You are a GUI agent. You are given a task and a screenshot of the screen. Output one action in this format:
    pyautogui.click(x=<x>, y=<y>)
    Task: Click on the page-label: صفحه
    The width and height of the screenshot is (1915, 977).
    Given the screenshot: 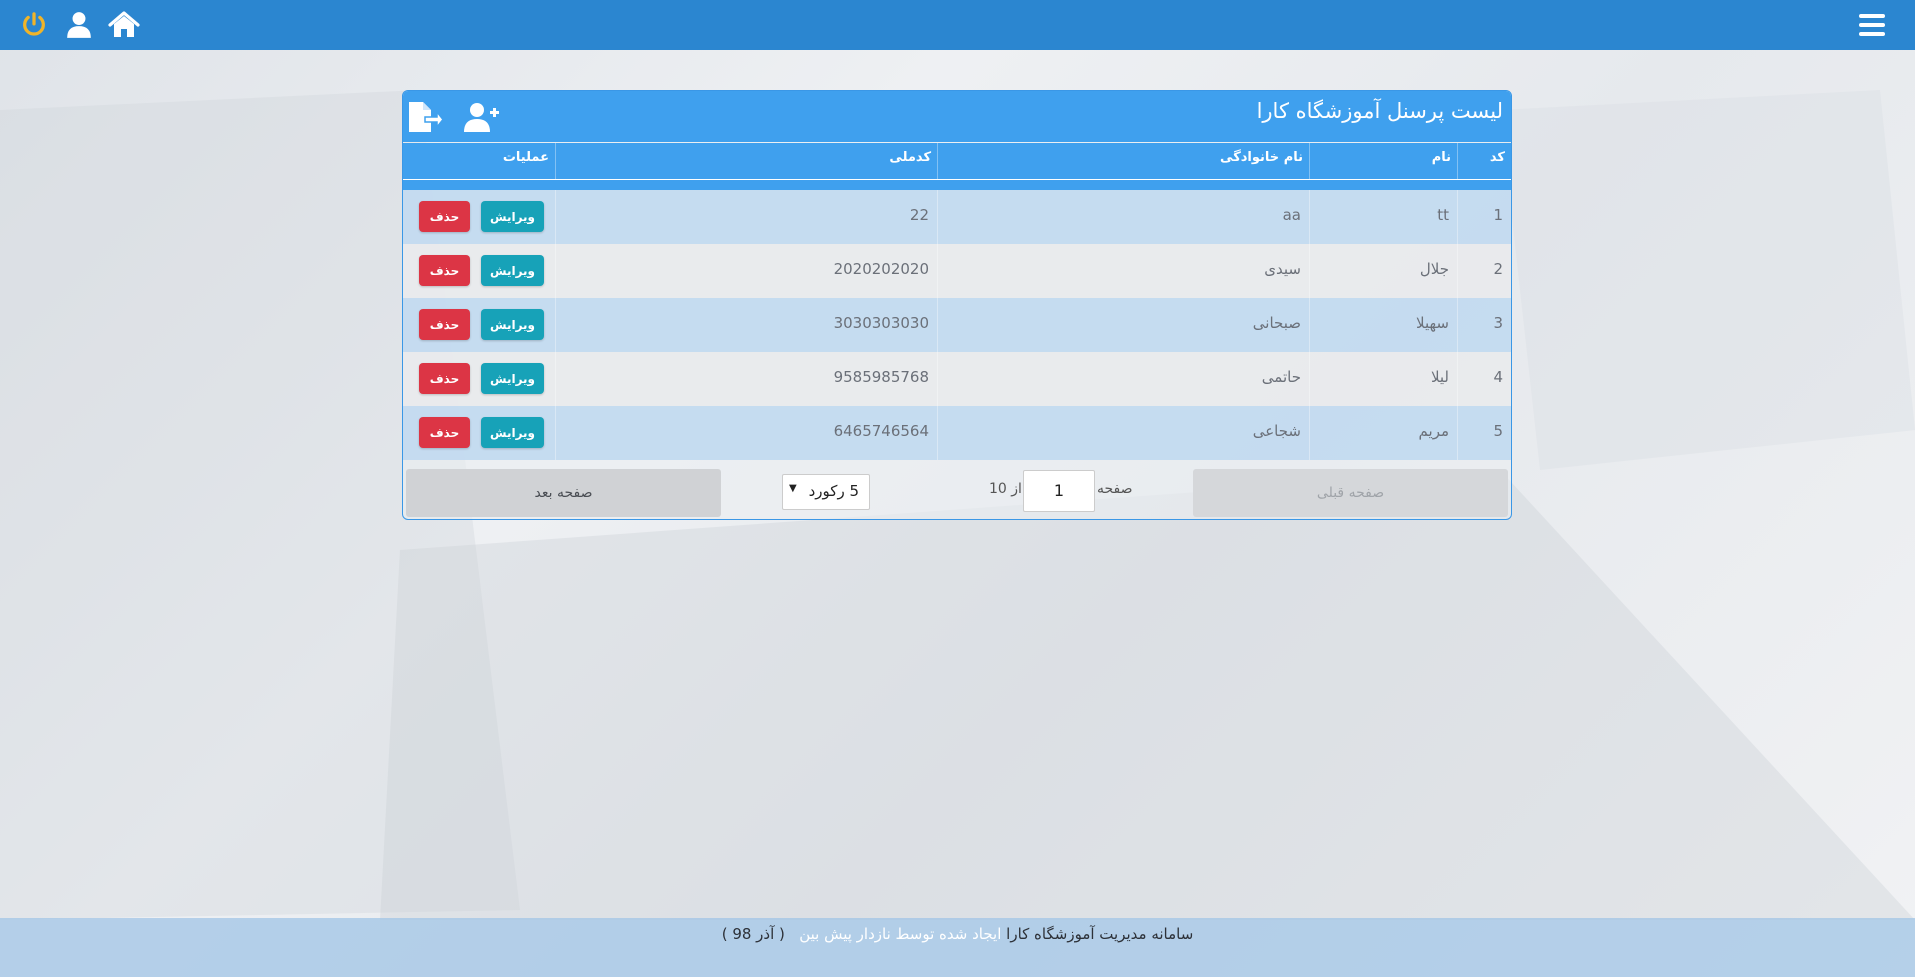 What is the action you would take?
    pyautogui.click(x=1115, y=489)
    